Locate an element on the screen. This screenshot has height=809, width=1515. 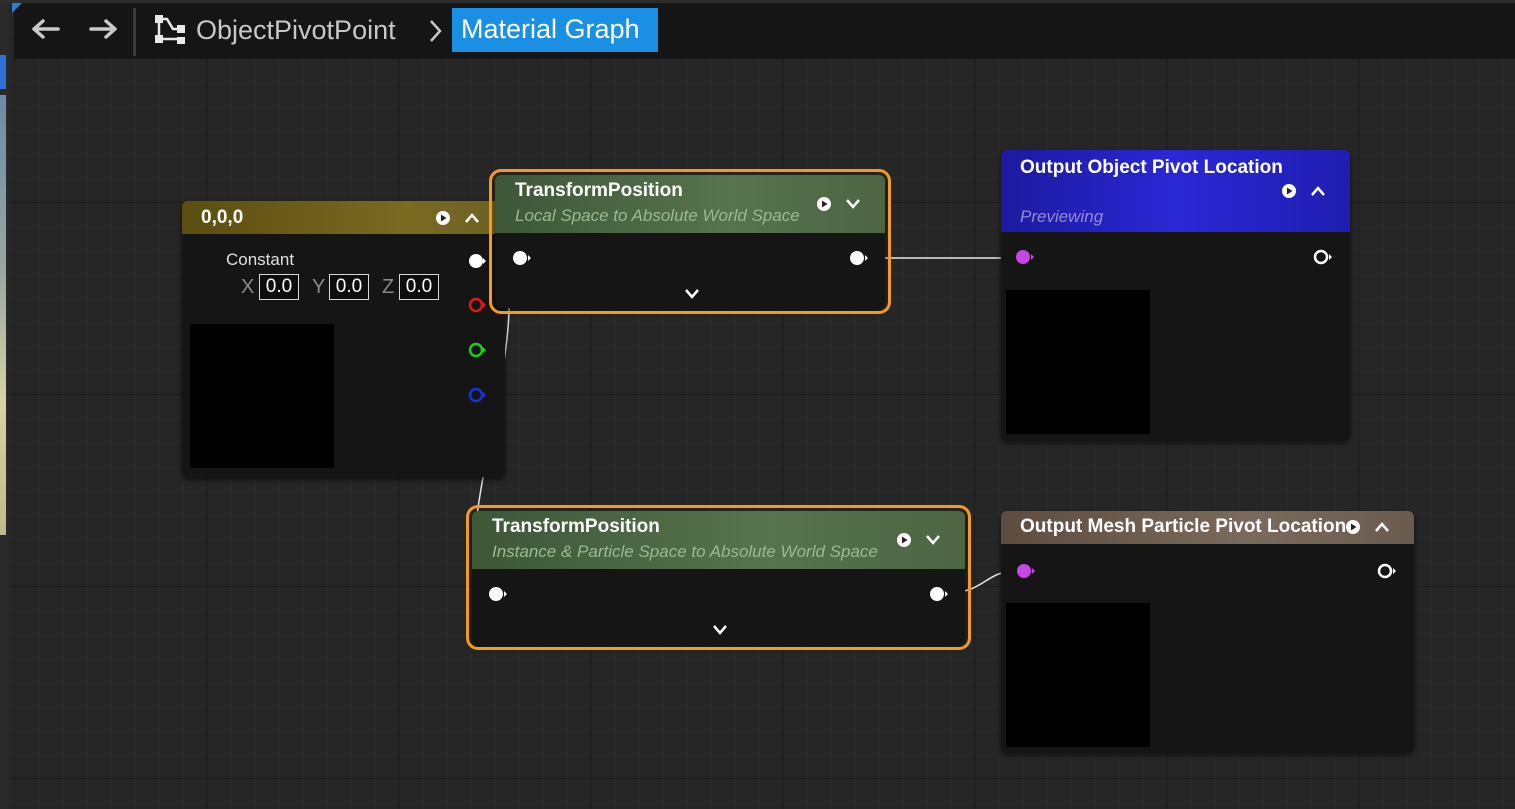
output2-preview is located at coordinates (1078, 675).